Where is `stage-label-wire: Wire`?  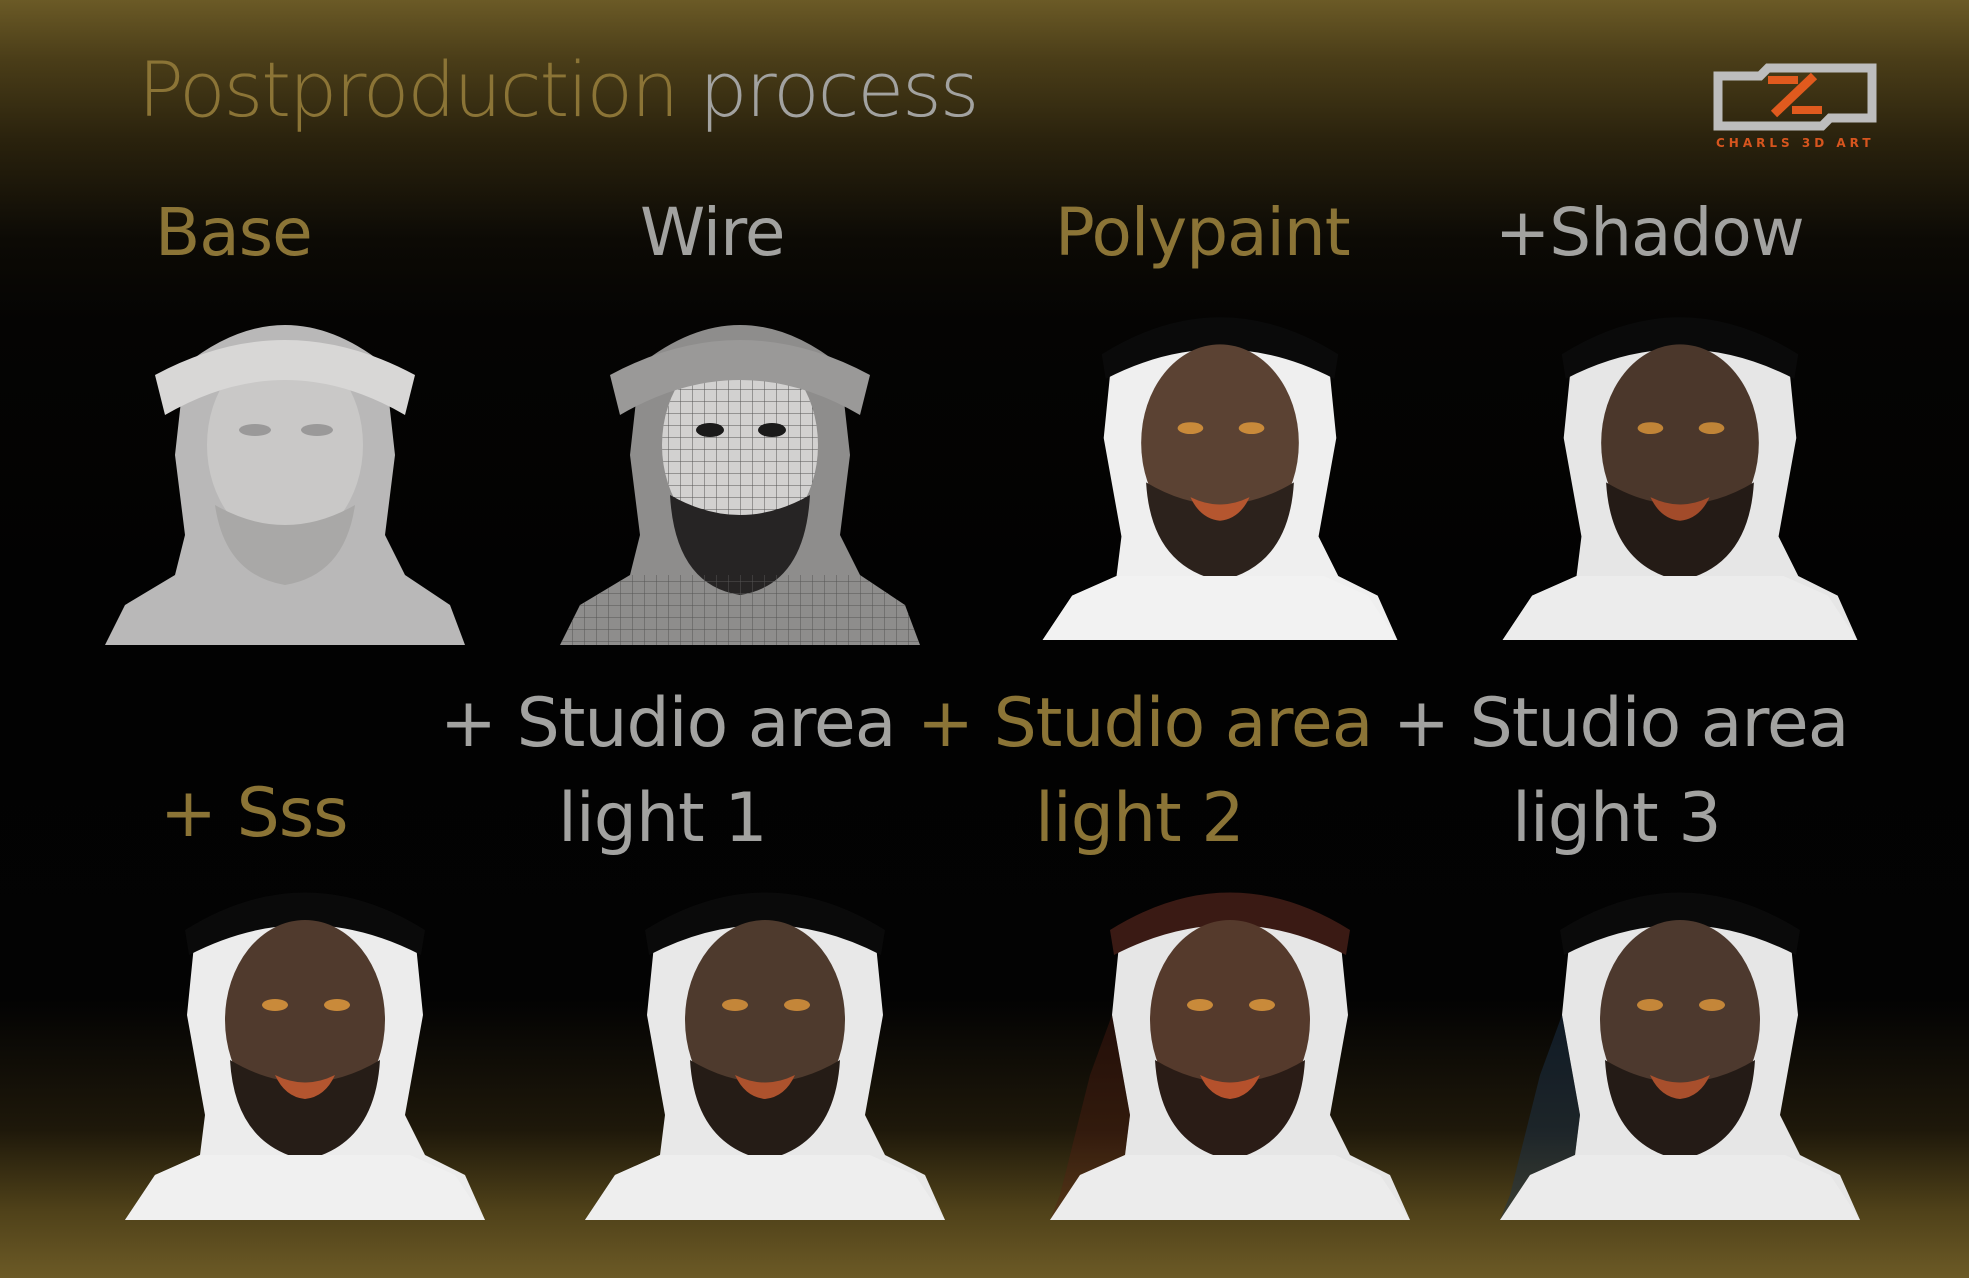
stage-label-wire: Wire is located at coordinates (712, 232).